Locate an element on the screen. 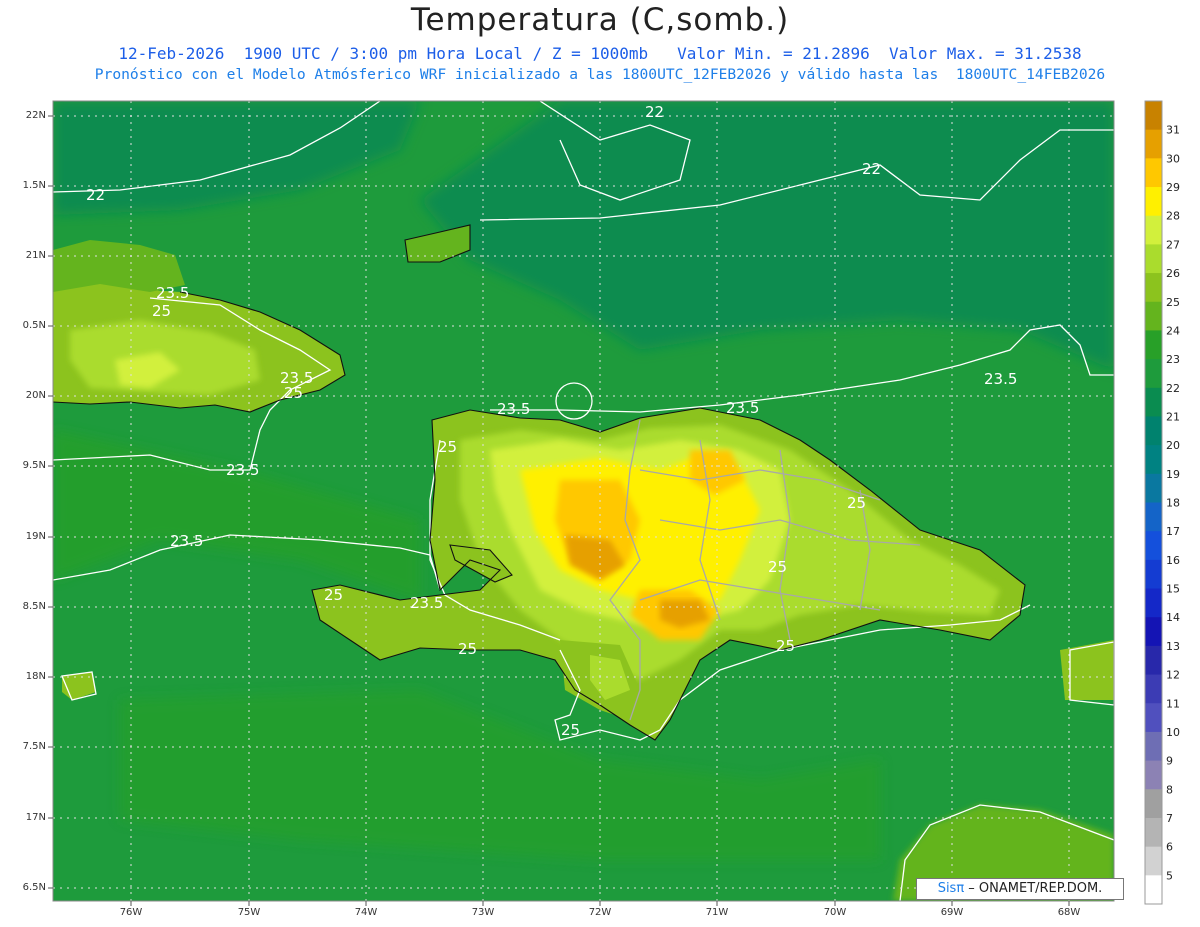 Image resolution: width=1200 pixels, height=927 pixels. lat-label: 8.5N is located at coordinates (34, 606).